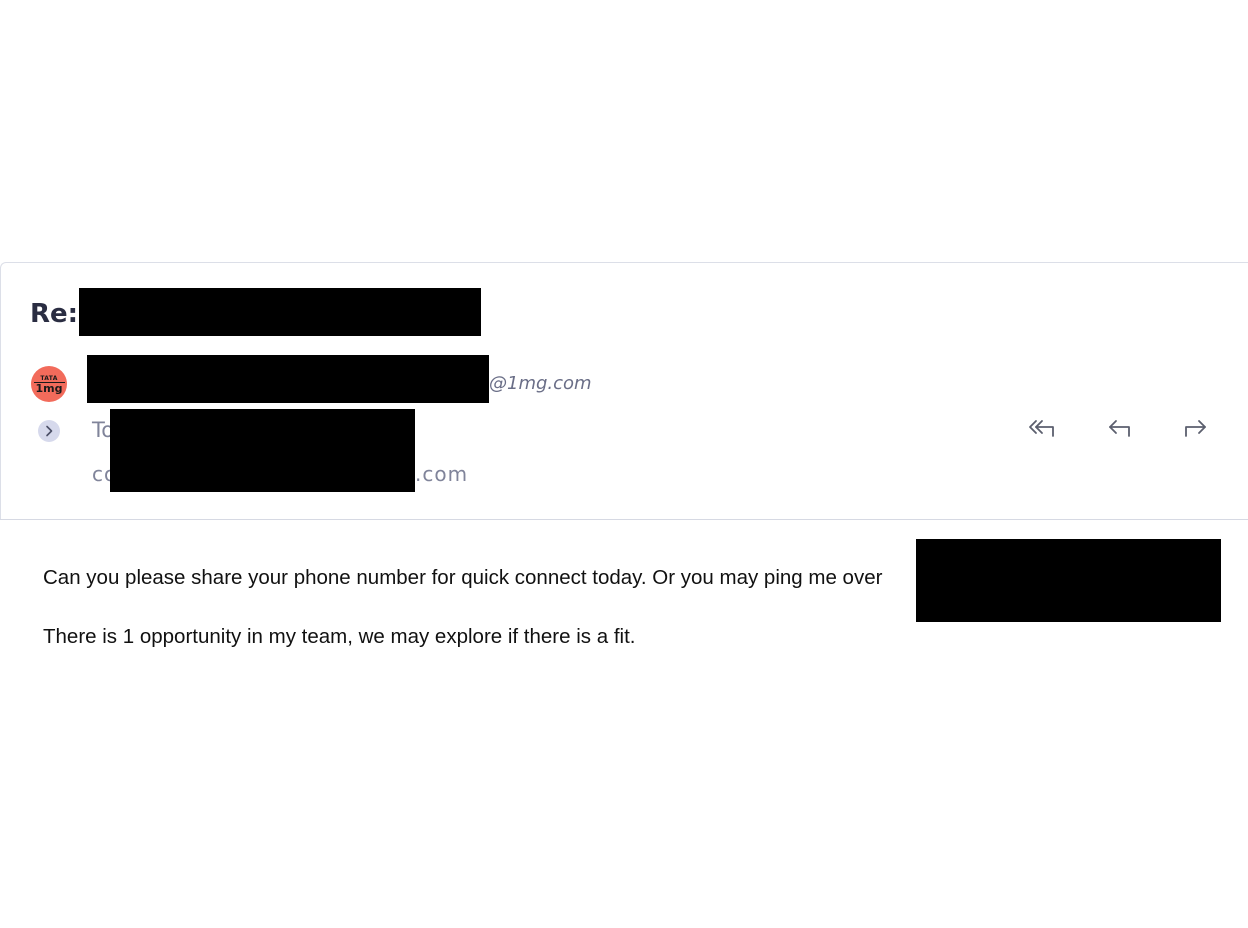  Describe the element at coordinates (1068, 580) in the screenshot. I see `redacted-contact` at that location.